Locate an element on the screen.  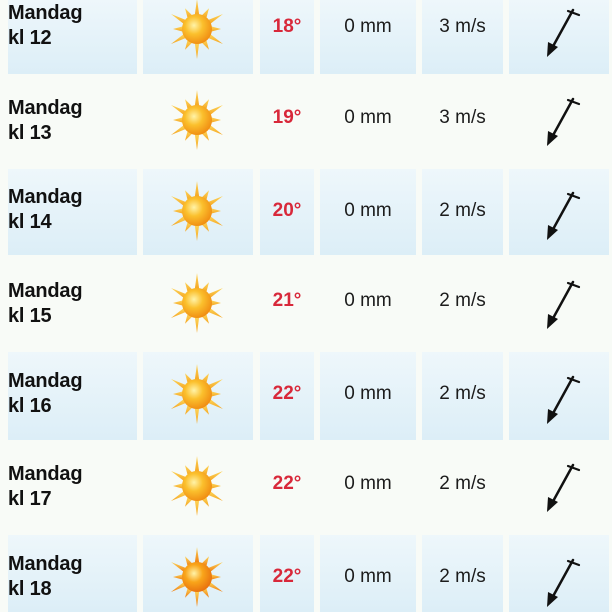
forecast-row: Mandag kl 17 22° 0 mm 2 m/s is located at coordinates (306, 486).